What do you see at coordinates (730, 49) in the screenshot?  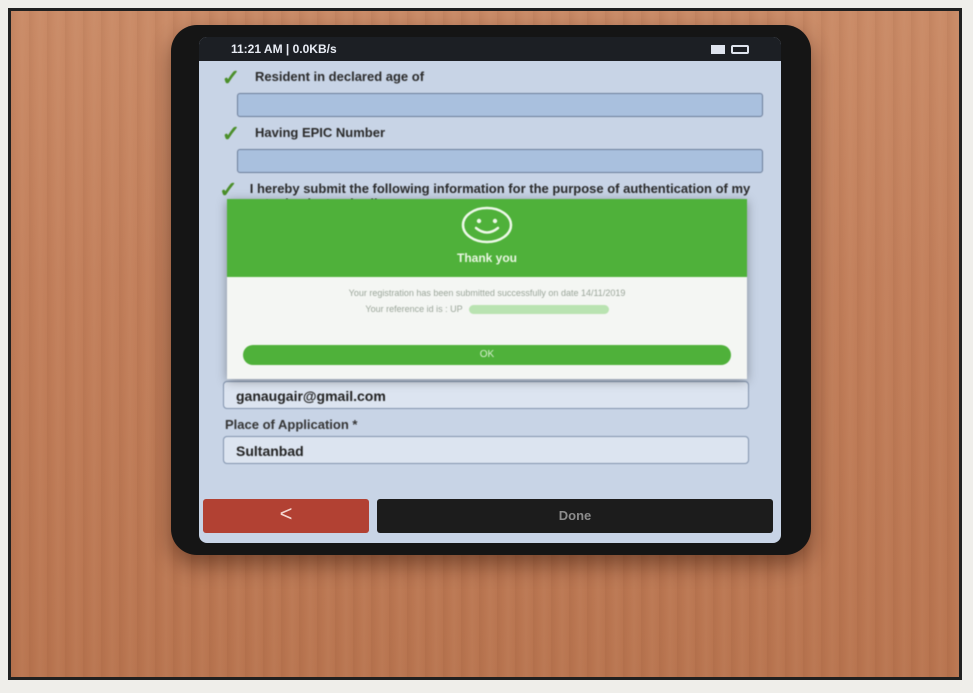 I see `status-icons` at bounding box center [730, 49].